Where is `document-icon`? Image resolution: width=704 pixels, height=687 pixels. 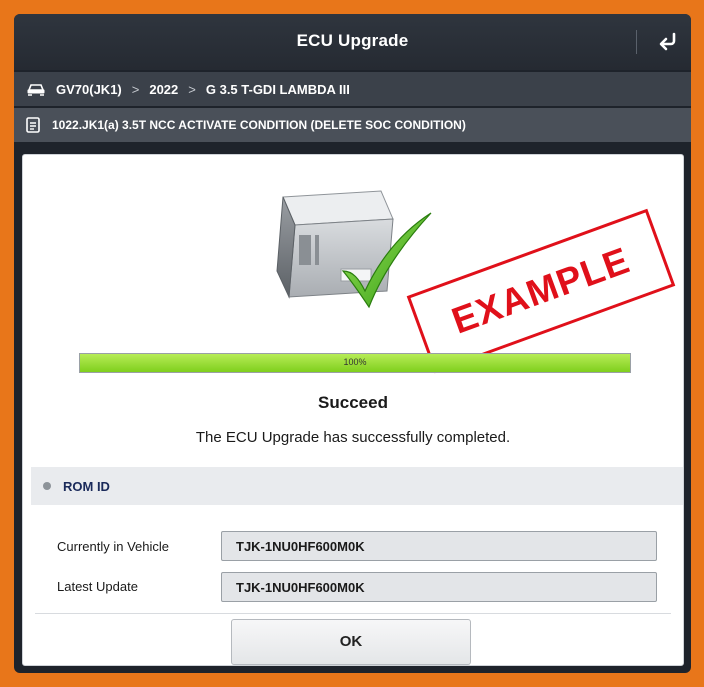
document-icon is located at coordinates (33, 125).